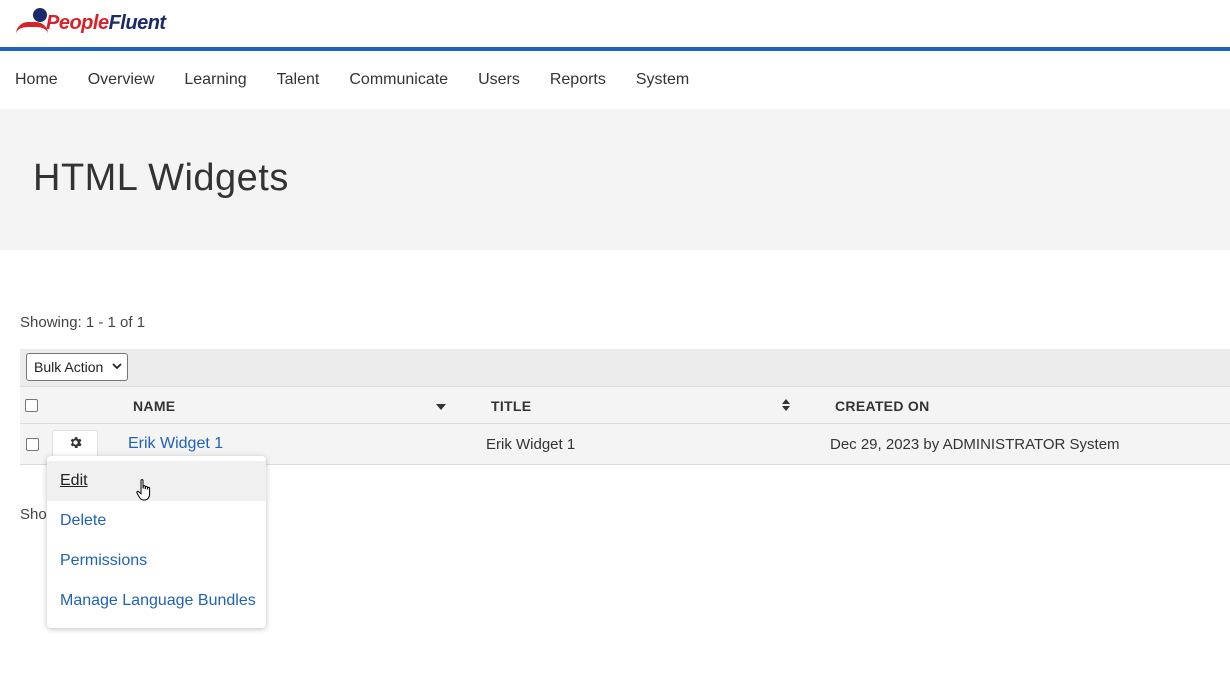 Image resolution: width=1230 pixels, height=680 pixels. What do you see at coordinates (36, 80) in the screenshot?
I see `nav-item-home: Home` at bounding box center [36, 80].